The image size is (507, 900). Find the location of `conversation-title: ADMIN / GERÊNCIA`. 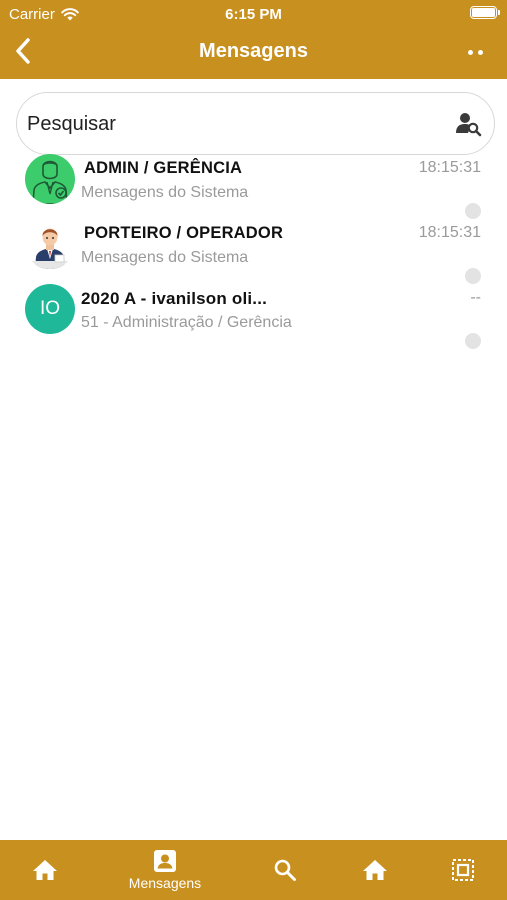

conversation-title: ADMIN / GERÊNCIA is located at coordinates (163, 168).